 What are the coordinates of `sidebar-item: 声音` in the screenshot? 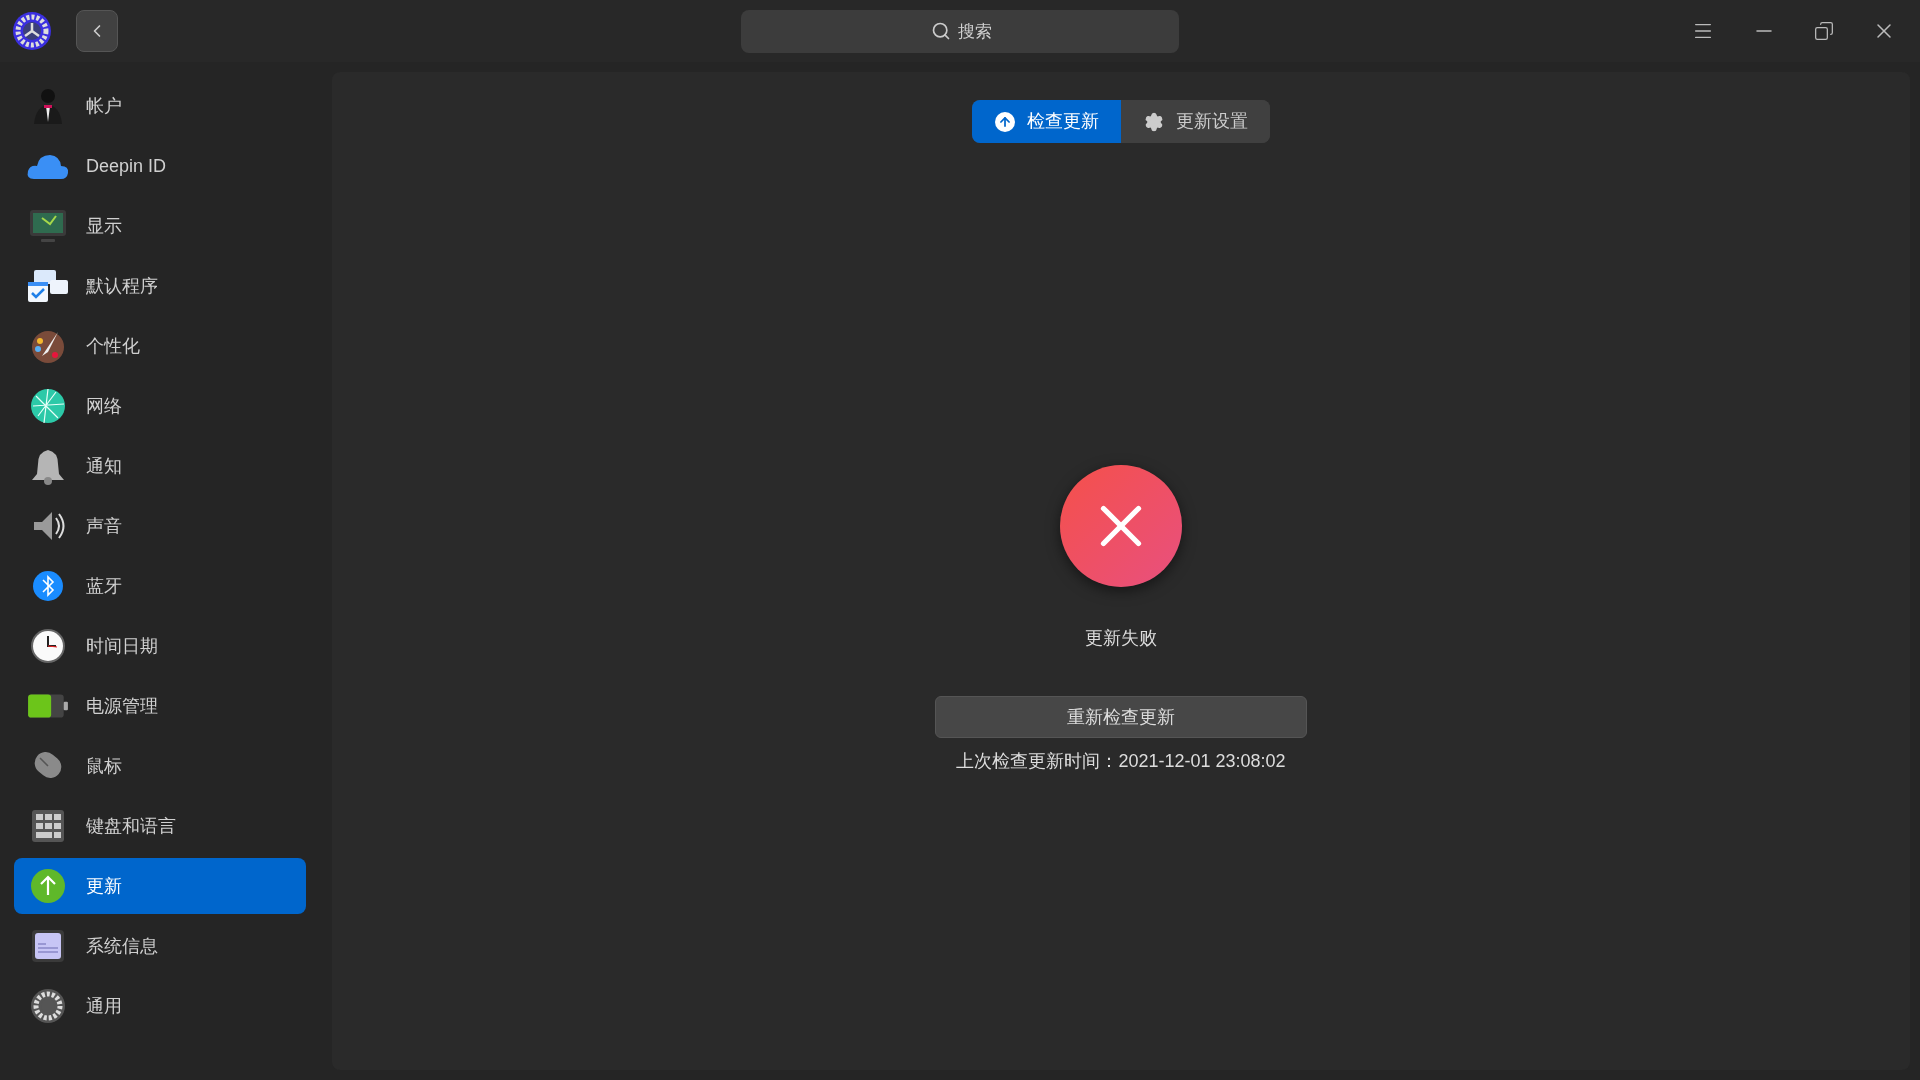 It's located at (160, 526).